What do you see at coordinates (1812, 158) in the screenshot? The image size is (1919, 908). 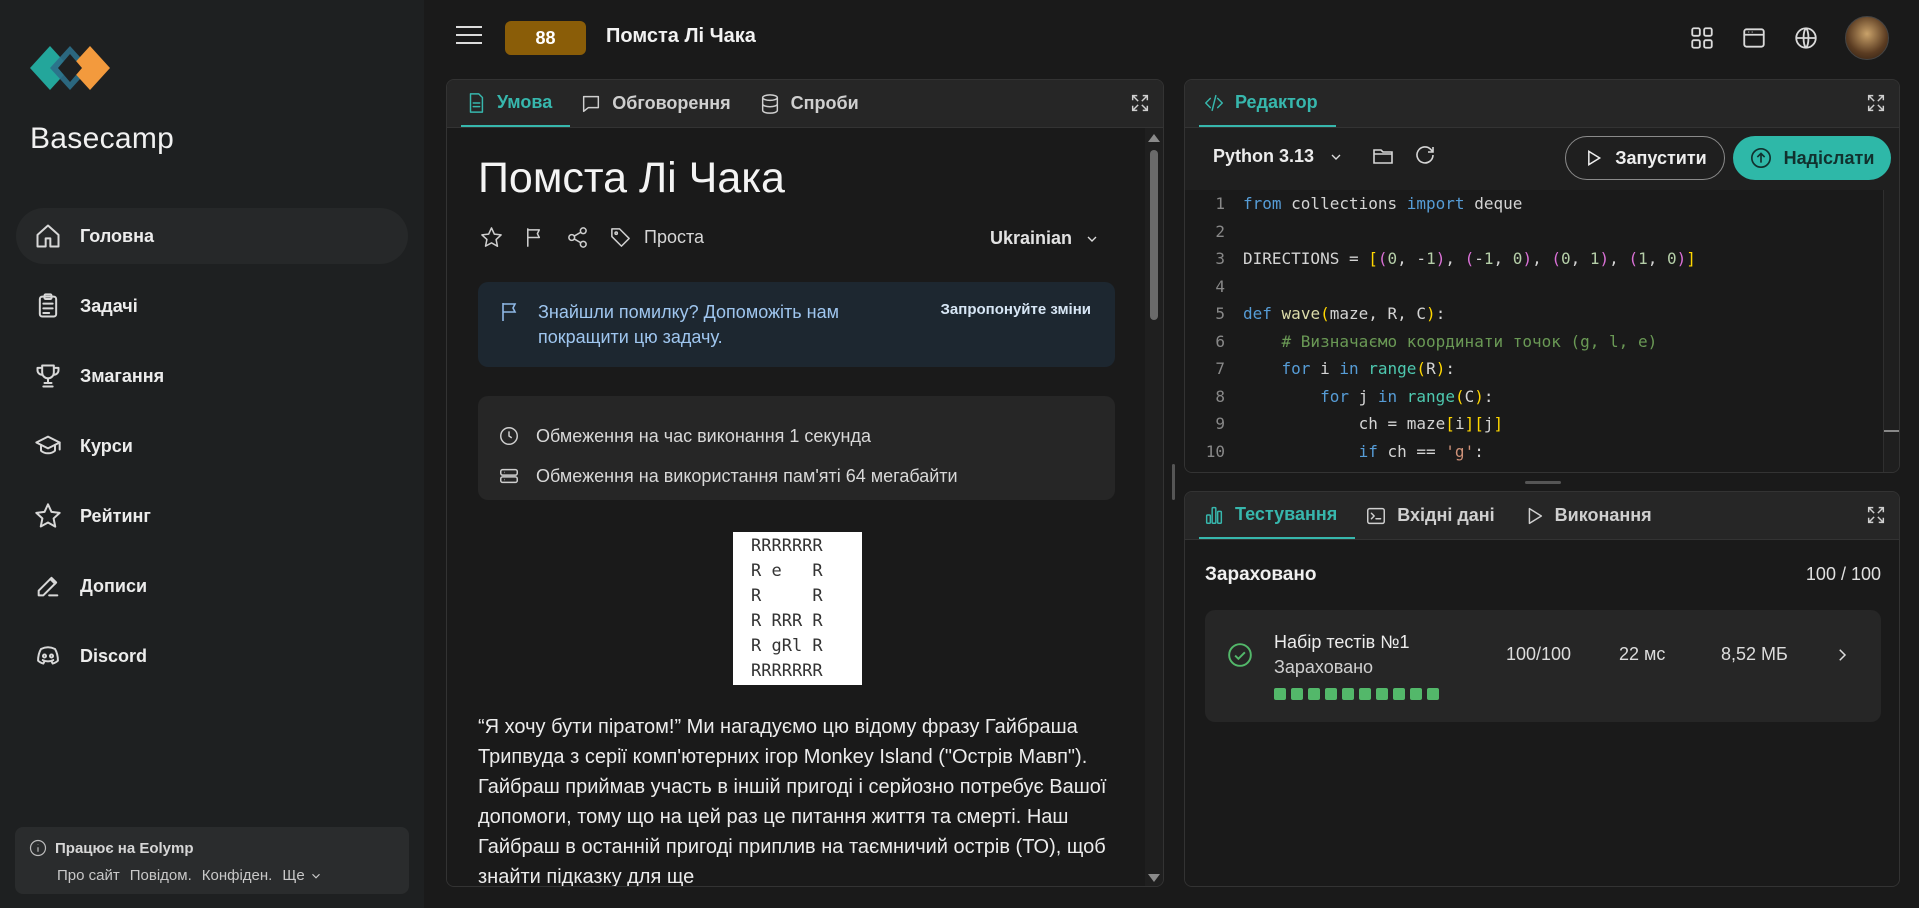 I see `submit-button: Надіслати` at bounding box center [1812, 158].